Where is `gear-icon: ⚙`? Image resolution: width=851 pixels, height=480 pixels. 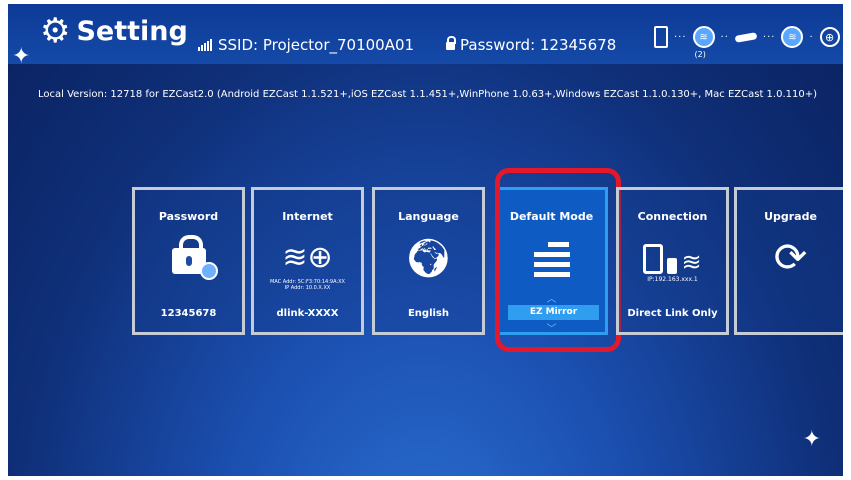
gear-icon: ⚙ is located at coordinates (55, 31).